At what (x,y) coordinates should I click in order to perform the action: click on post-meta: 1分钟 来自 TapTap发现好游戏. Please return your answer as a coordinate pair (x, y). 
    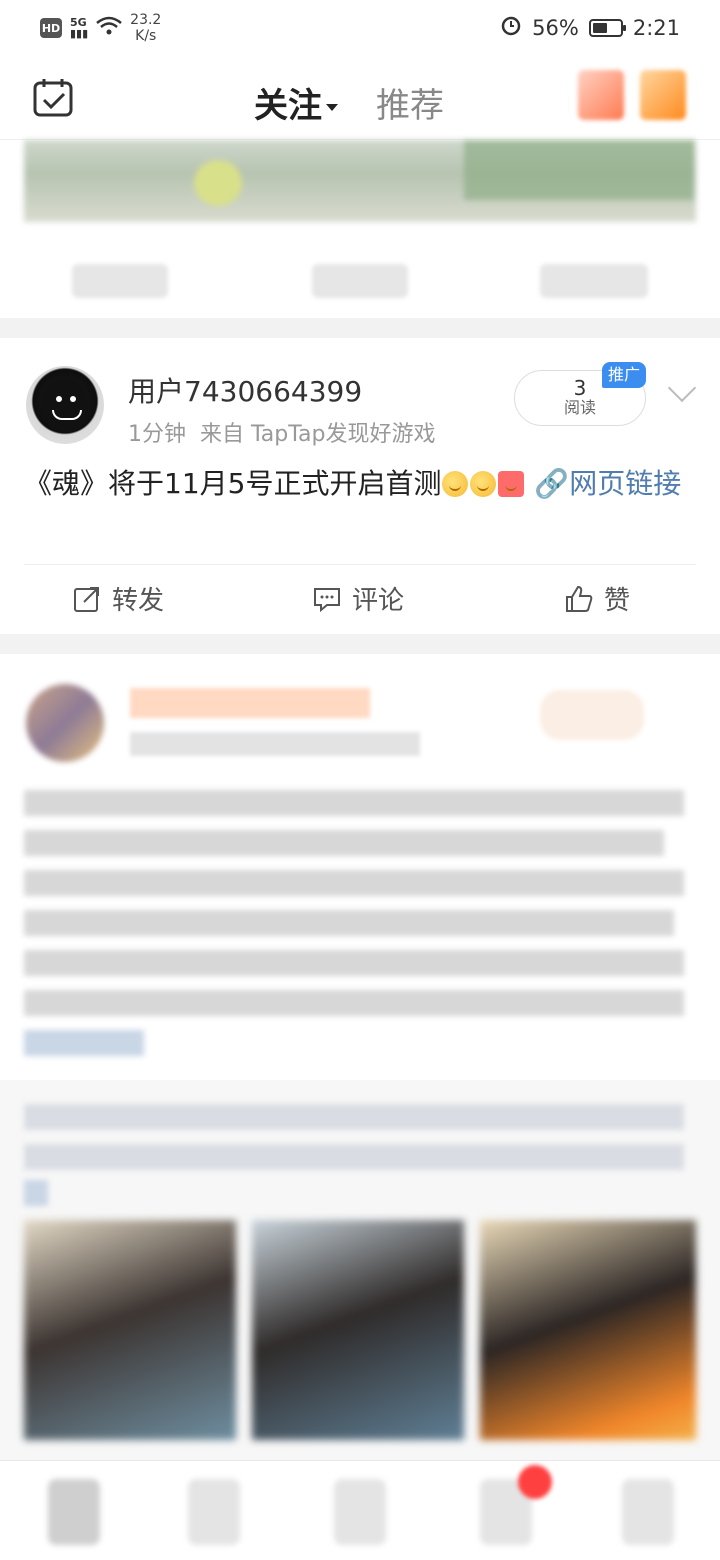
    Looking at the image, I should click on (281, 432).